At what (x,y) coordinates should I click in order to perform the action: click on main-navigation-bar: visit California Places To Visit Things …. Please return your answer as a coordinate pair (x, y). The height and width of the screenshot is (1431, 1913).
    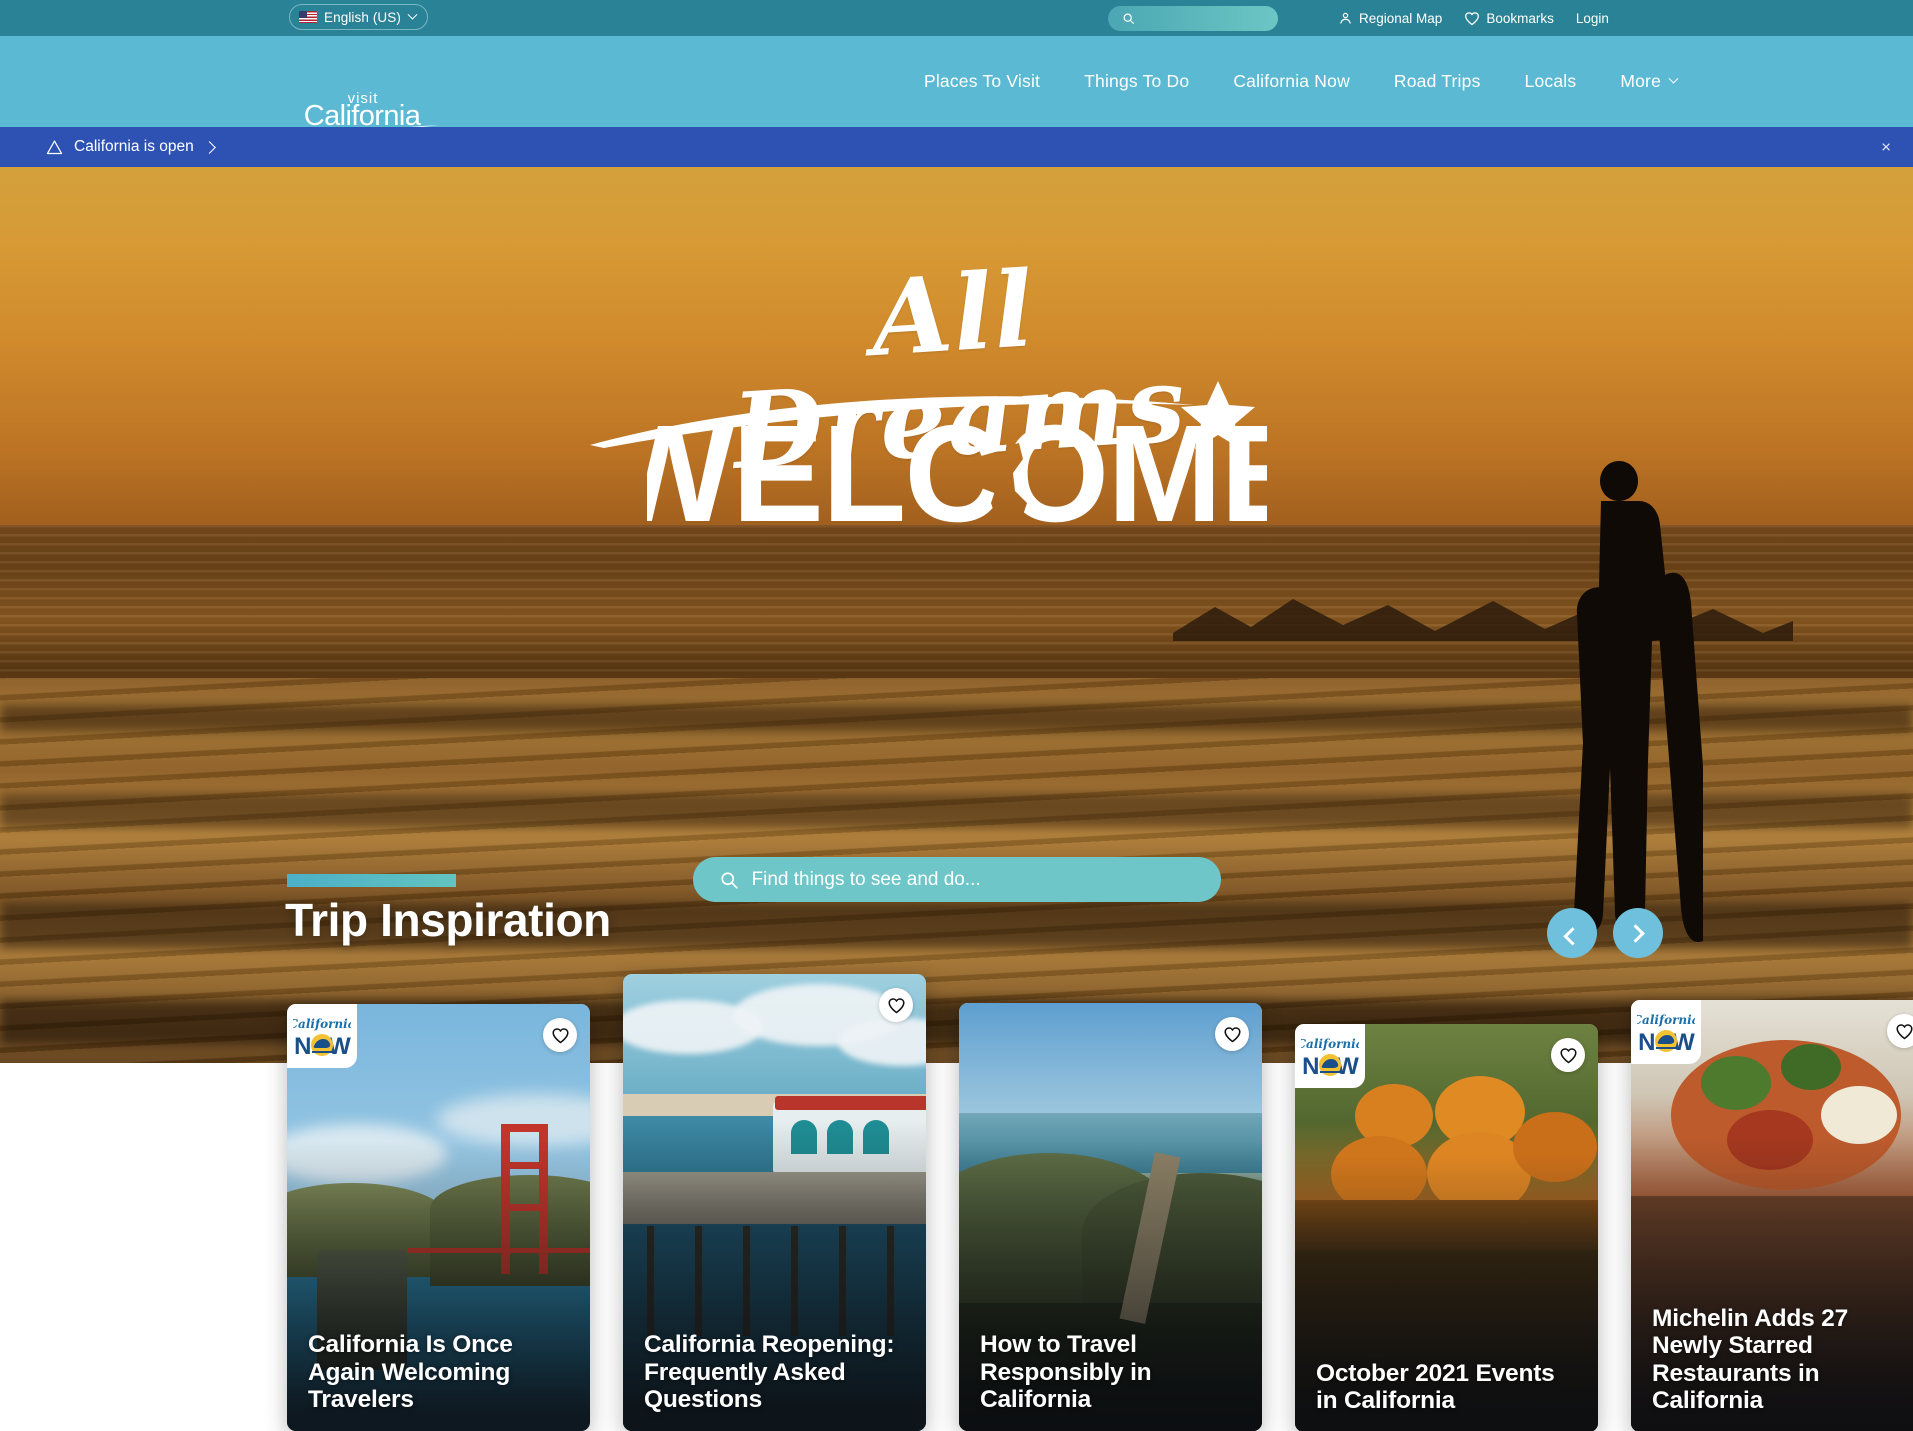
    Looking at the image, I should click on (956, 84).